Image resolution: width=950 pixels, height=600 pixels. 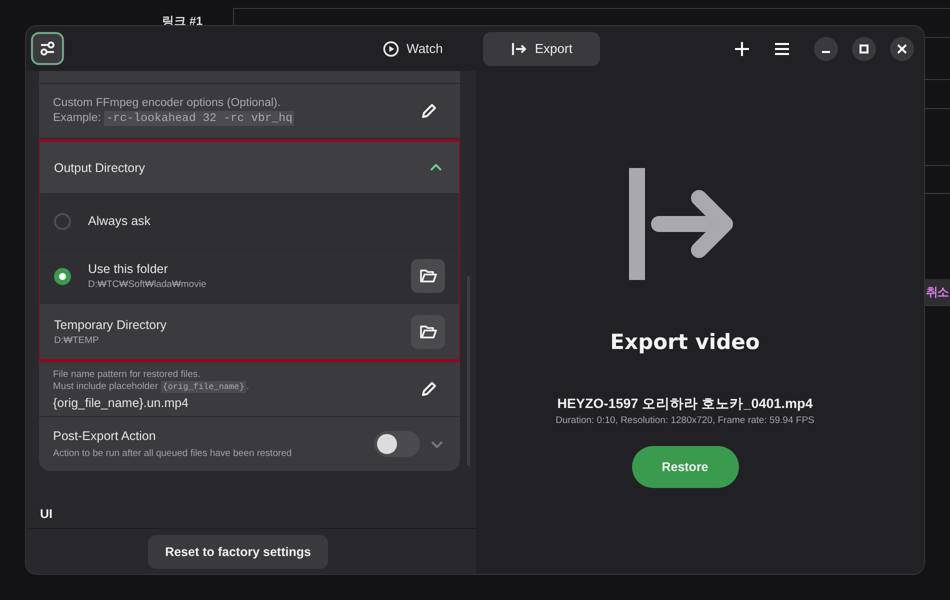 What do you see at coordinates (128, 269) in the screenshot?
I see `option-label: Use this folder` at bounding box center [128, 269].